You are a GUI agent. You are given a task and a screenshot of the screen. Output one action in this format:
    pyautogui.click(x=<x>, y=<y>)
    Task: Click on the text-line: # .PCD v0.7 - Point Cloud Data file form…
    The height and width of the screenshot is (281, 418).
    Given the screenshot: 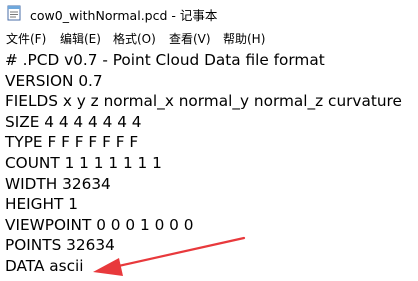 What is the action you would take?
    pyautogui.click(x=165, y=60)
    